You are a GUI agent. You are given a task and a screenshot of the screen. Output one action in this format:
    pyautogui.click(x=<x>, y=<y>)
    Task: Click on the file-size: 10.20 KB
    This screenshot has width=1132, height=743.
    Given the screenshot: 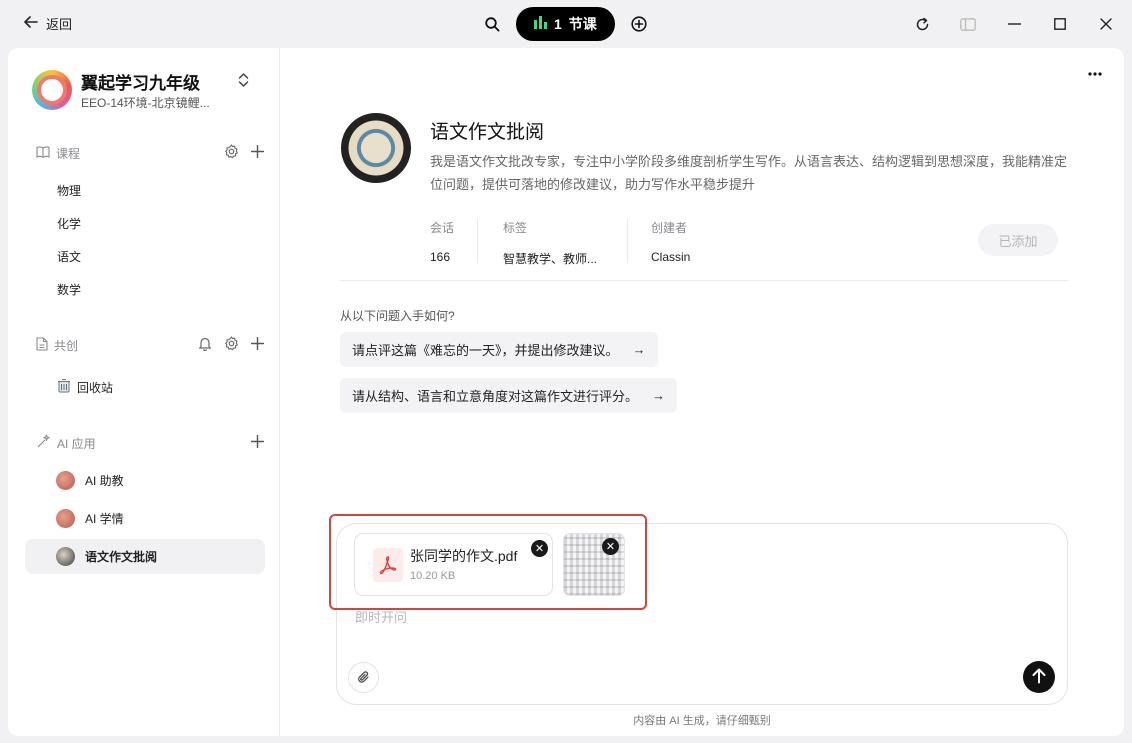 What is the action you would take?
    pyautogui.click(x=433, y=576)
    